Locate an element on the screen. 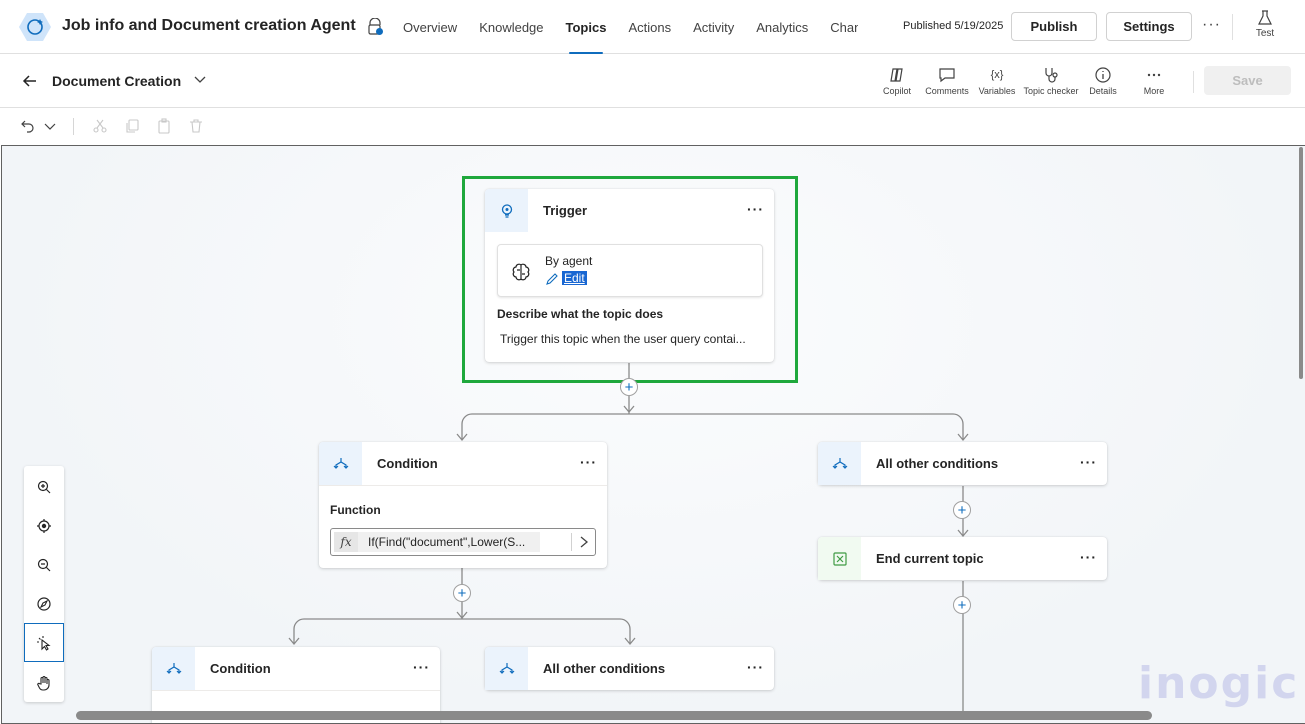  vertical-scrollbar is located at coordinates (1301, 263).